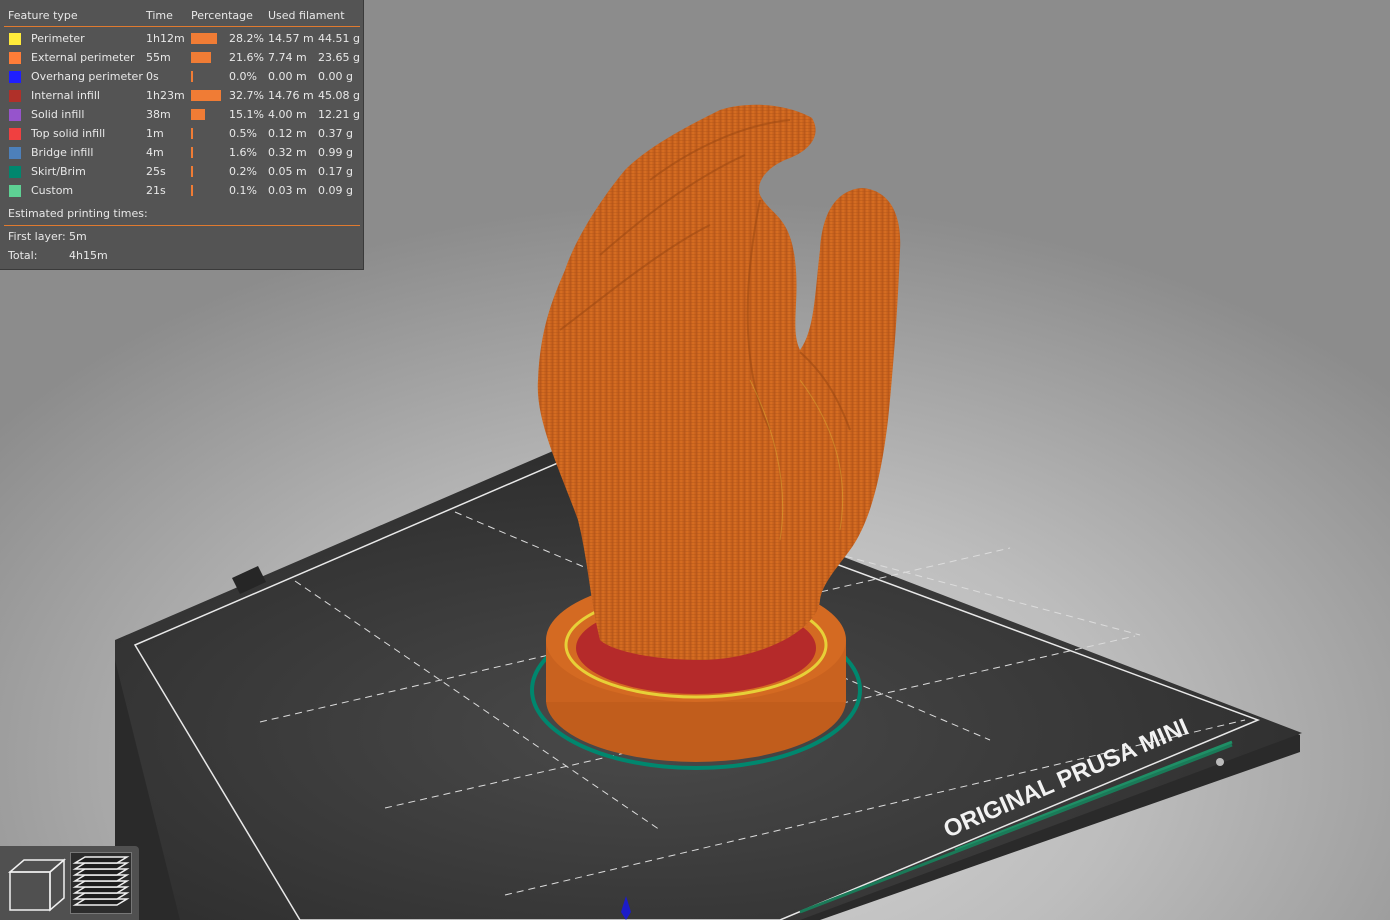  Describe the element at coordinates (243, 133) in the screenshot. I see `feature-percentage: 0.5%` at that location.